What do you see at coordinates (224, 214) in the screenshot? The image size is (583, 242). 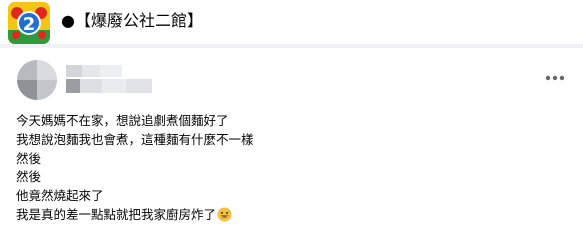 I see `grinning-sweat-emoji-icon` at bounding box center [224, 214].